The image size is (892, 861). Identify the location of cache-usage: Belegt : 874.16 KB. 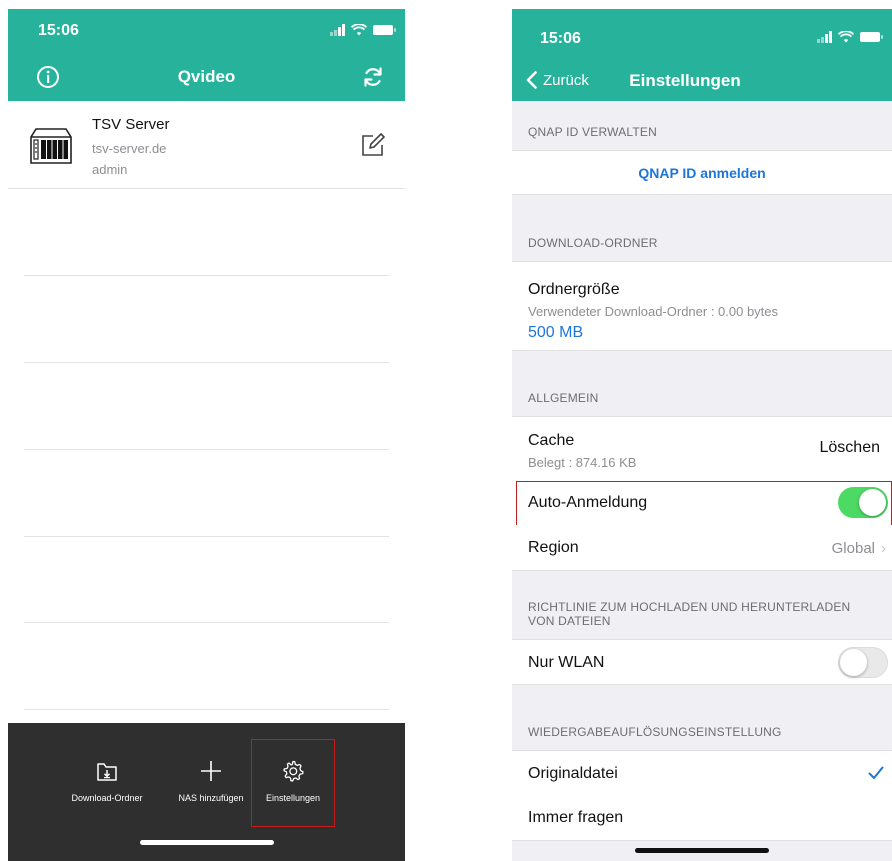
(582, 462).